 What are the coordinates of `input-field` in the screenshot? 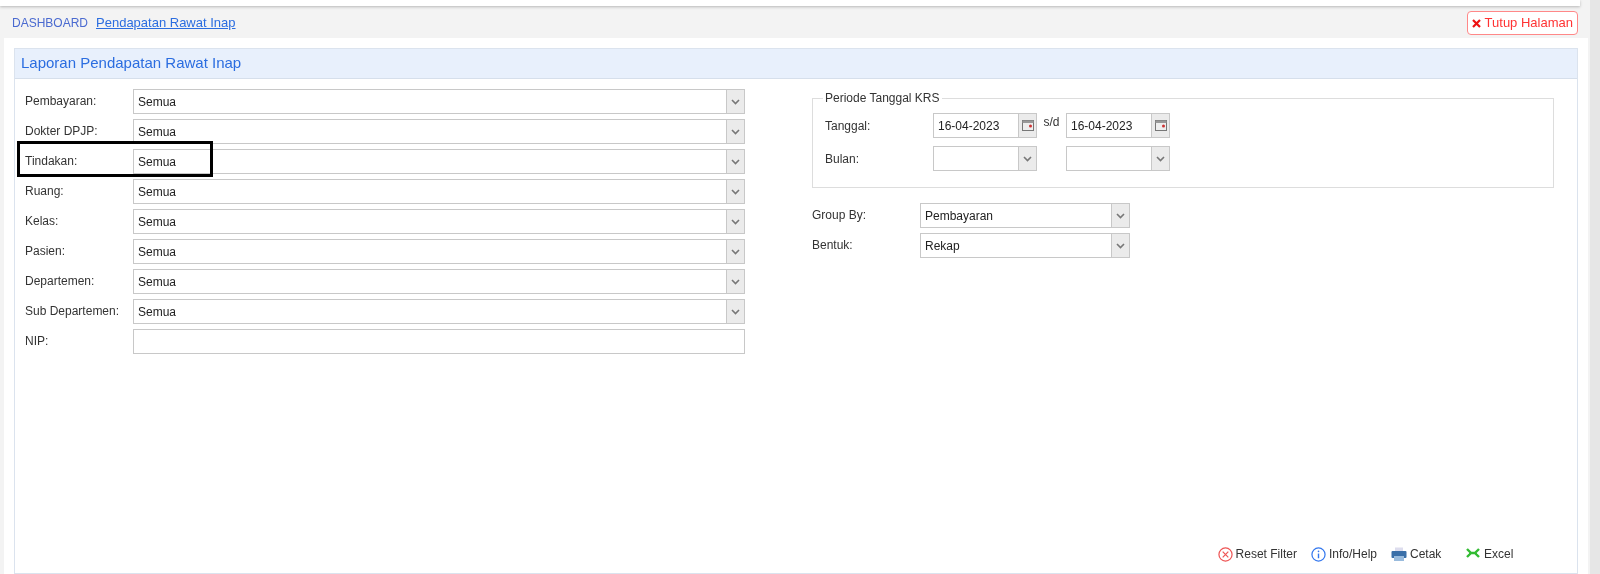 It's located at (439, 341).